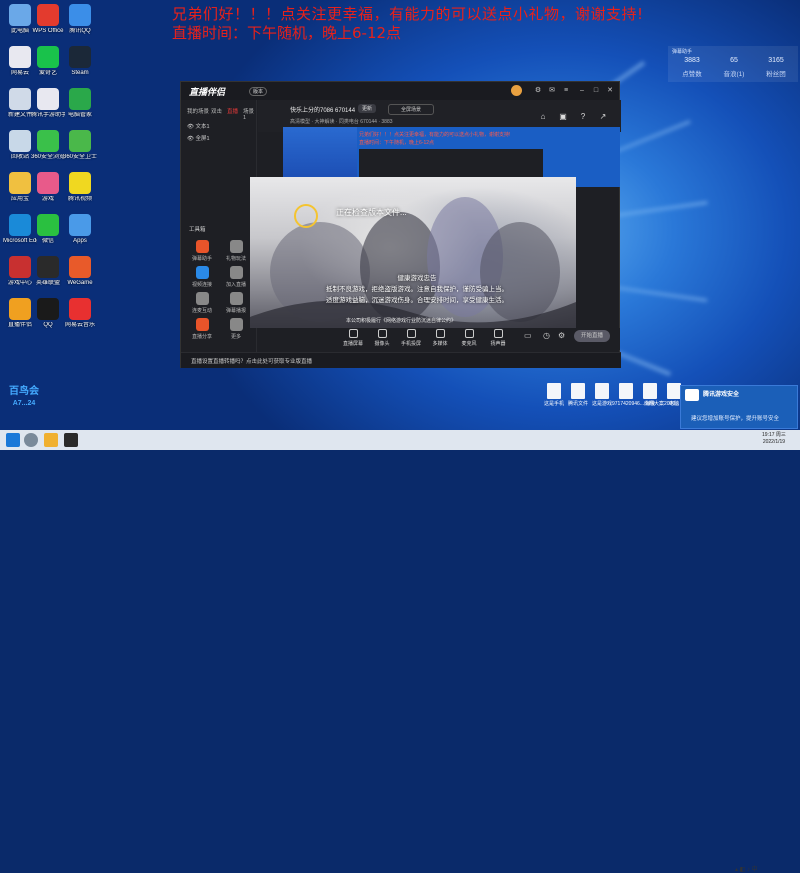 This screenshot has height=873, width=800. What do you see at coordinates (692, 60) in the screenshot?
I see `stat-value: 3883` at bounding box center [692, 60].